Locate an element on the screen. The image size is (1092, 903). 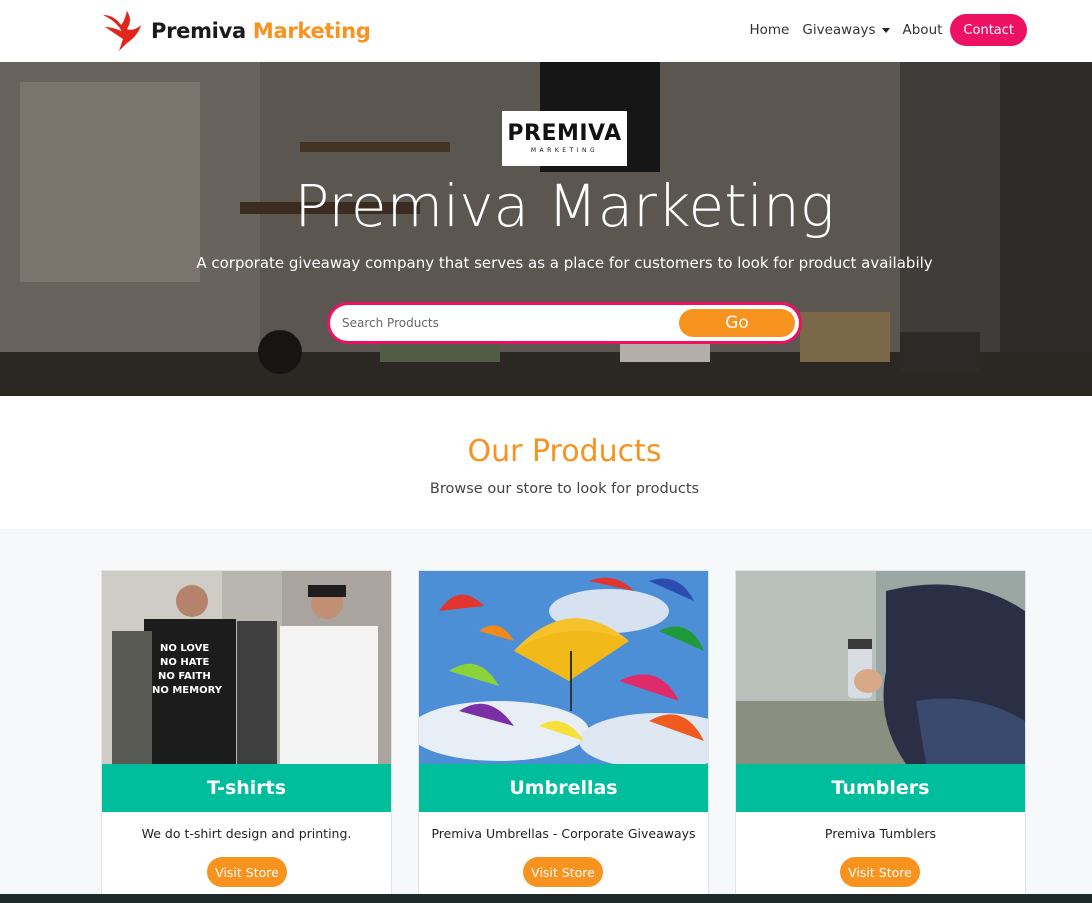
nav-menu: Home Giveaways About Contact is located at coordinates (882, 30).